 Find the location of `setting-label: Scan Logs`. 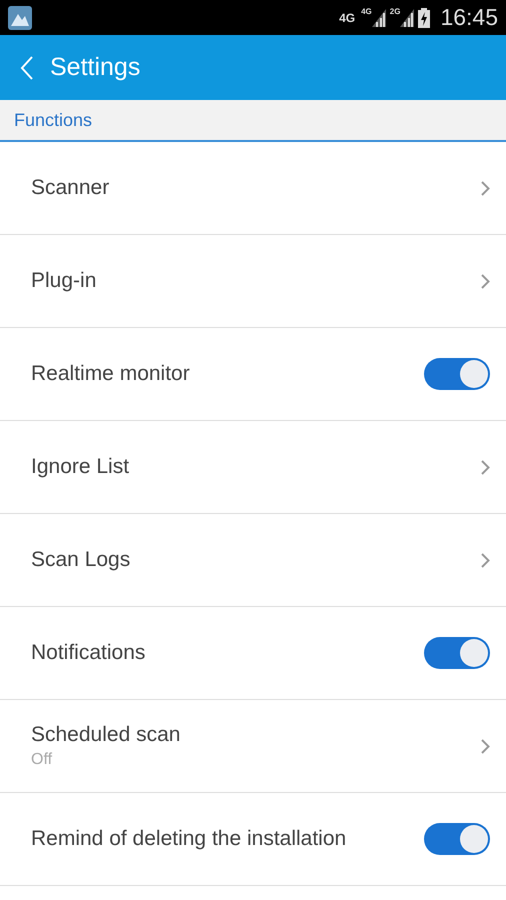

setting-label: Scan Logs is located at coordinates (80, 560).